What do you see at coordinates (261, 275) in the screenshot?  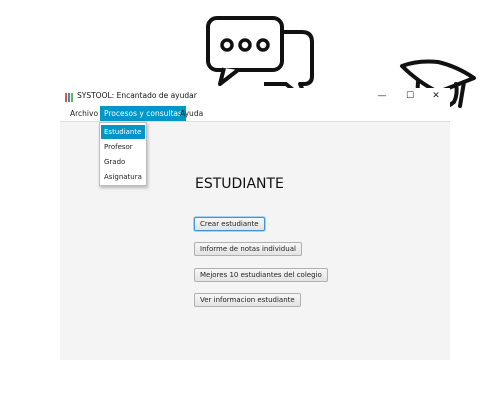 I see `mejores-estudiantes-button: Mejores 10 estudiantes del colegio` at bounding box center [261, 275].